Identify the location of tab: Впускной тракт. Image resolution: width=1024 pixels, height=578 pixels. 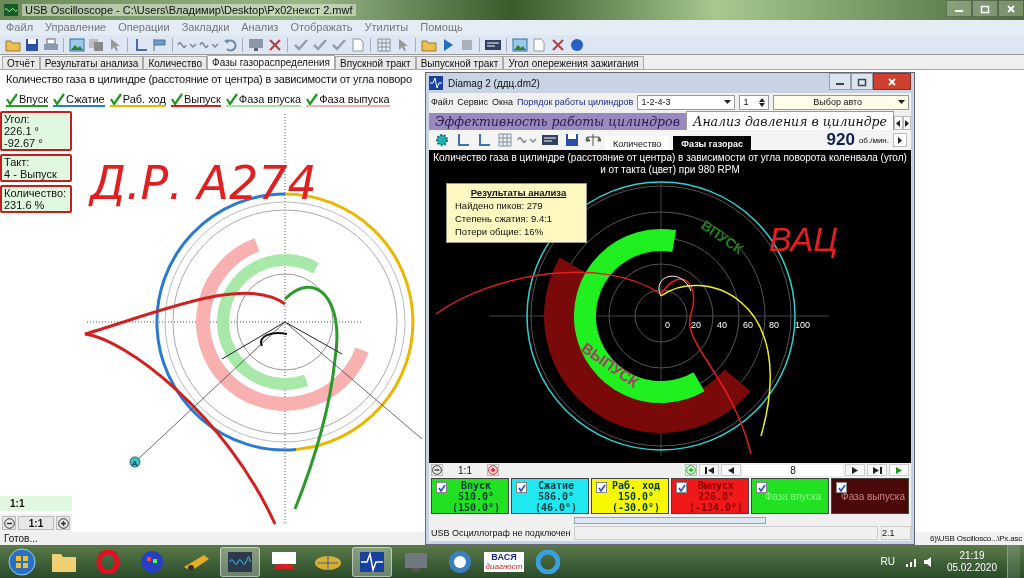
(375, 62).